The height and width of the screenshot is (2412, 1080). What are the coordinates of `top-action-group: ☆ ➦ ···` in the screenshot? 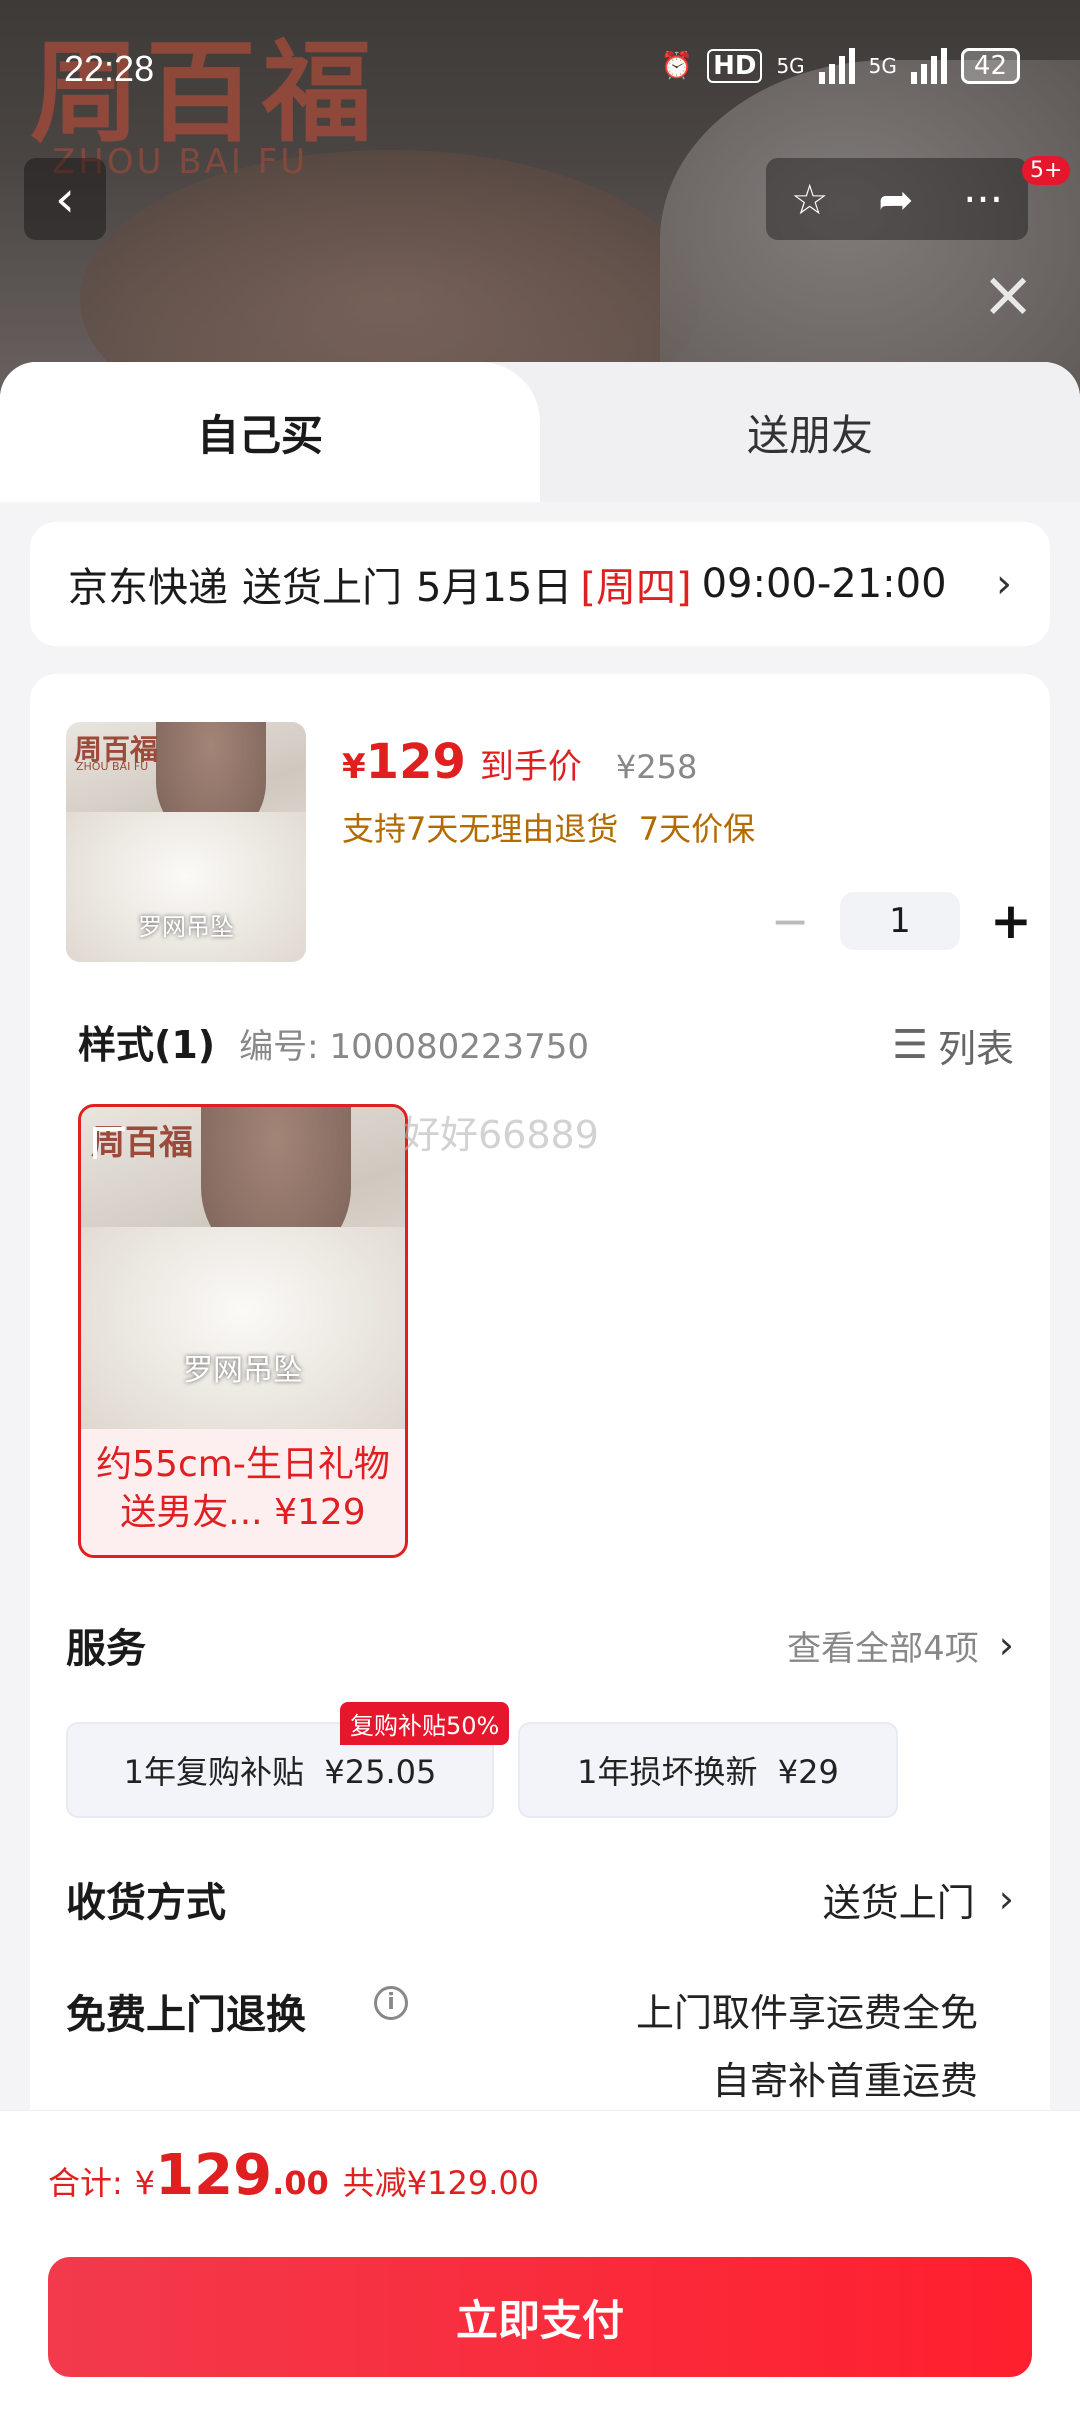 It's located at (897, 199).